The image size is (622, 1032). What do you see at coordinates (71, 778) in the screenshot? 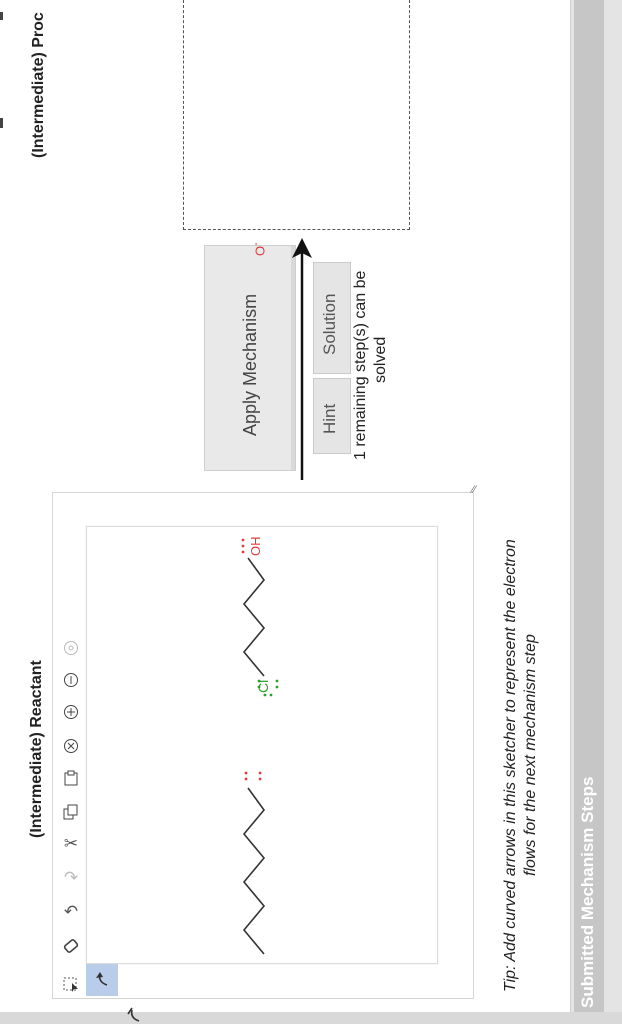
I see `paste-icon` at bounding box center [71, 778].